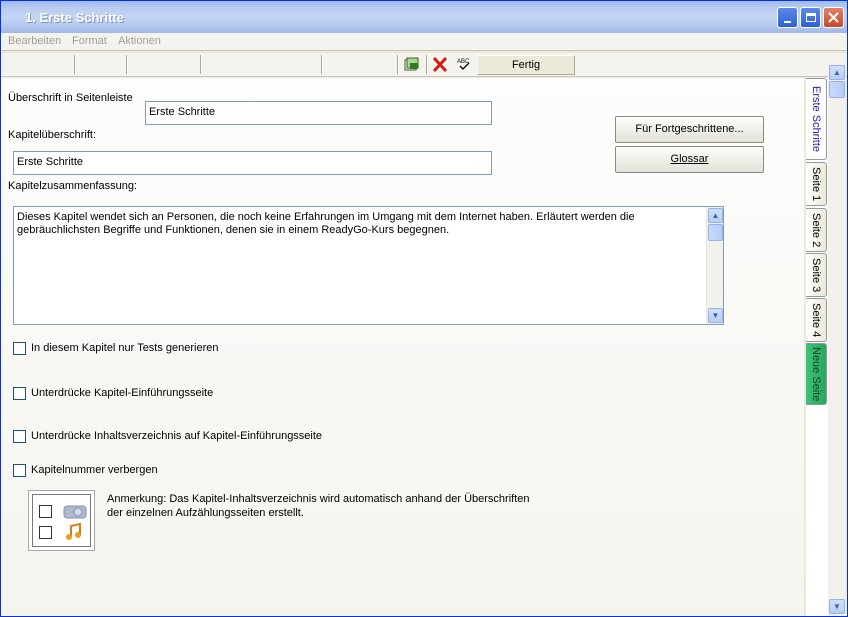 The image size is (848, 617). I want to click on menu-actions: Aktionen, so click(139, 41).